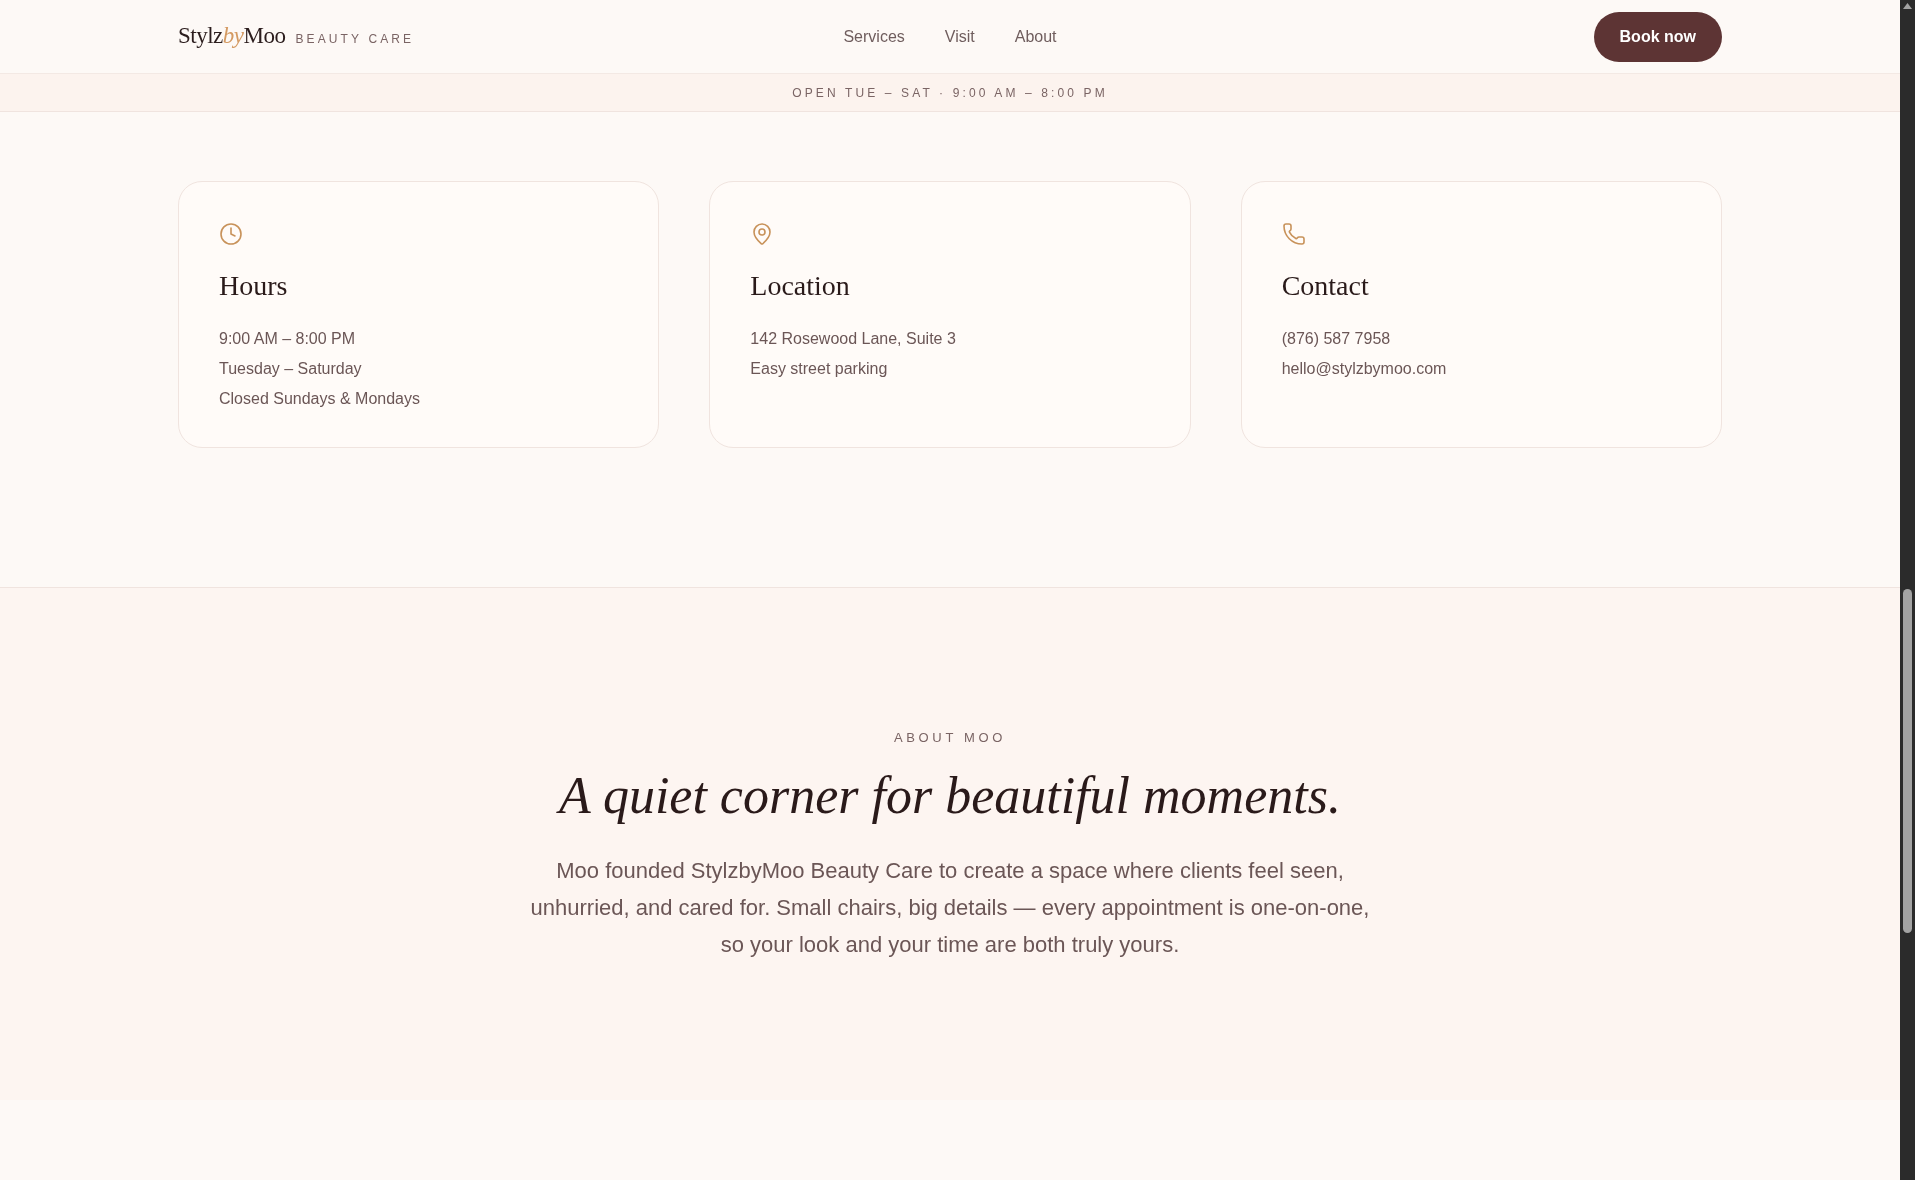 The height and width of the screenshot is (1180, 1915). What do you see at coordinates (355, 40) in the screenshot?
I see `logo-tagline: BEAUTY CARE` at bounding box center [355, 40].